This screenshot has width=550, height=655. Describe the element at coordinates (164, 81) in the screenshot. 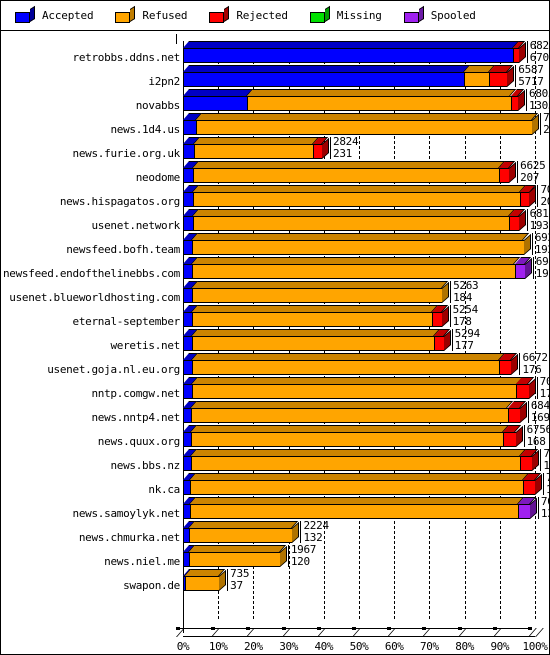

I see `y-axis-label: i2pn2` at that location.